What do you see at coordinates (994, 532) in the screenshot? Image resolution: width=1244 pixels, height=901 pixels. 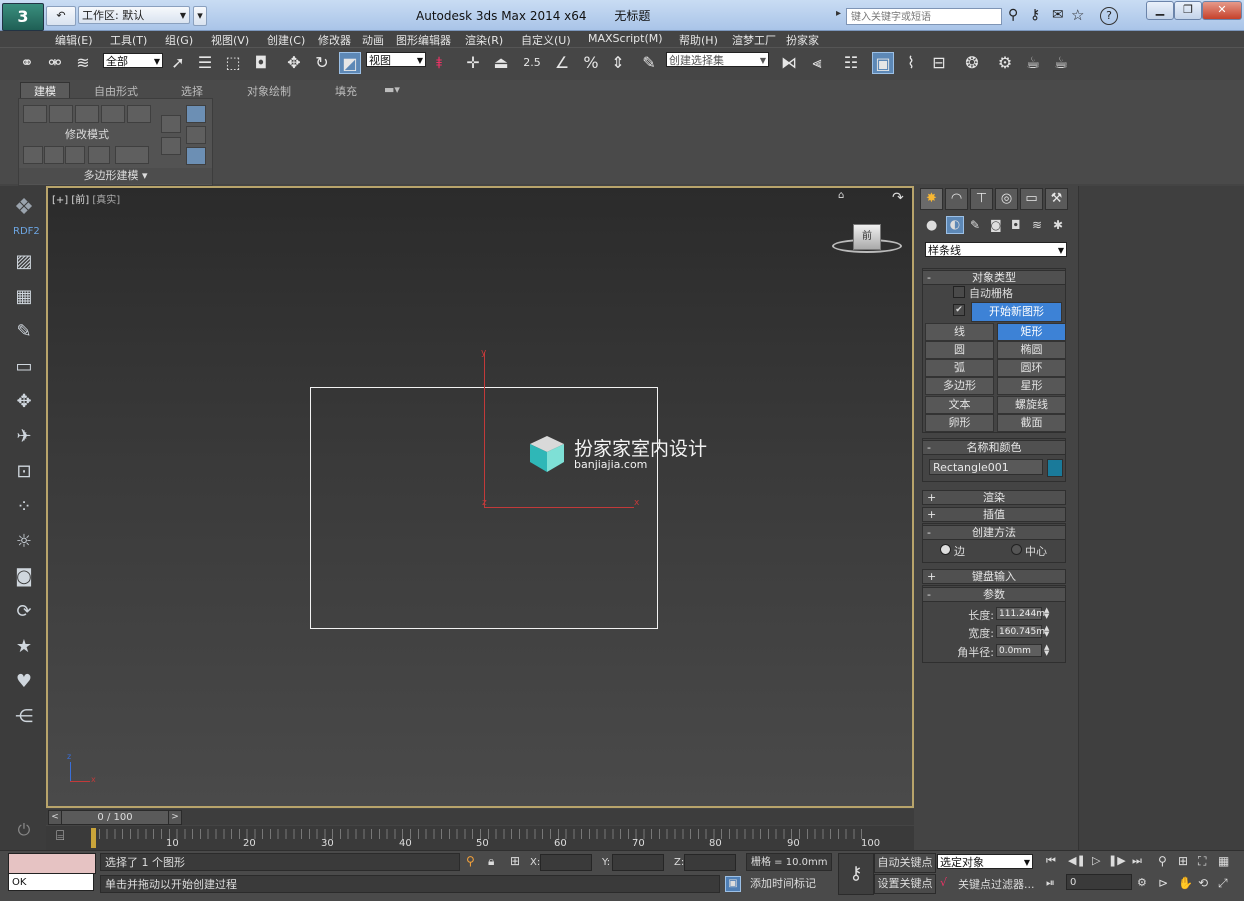 I see `creation-method-header: - 创建方法` at bounding box center [994, 532].